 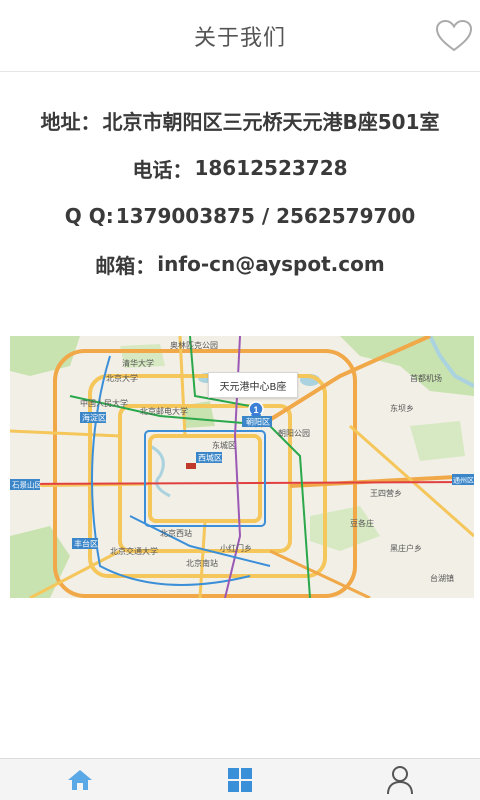 I want to click on grid-icon, so click(x=240, y=779).